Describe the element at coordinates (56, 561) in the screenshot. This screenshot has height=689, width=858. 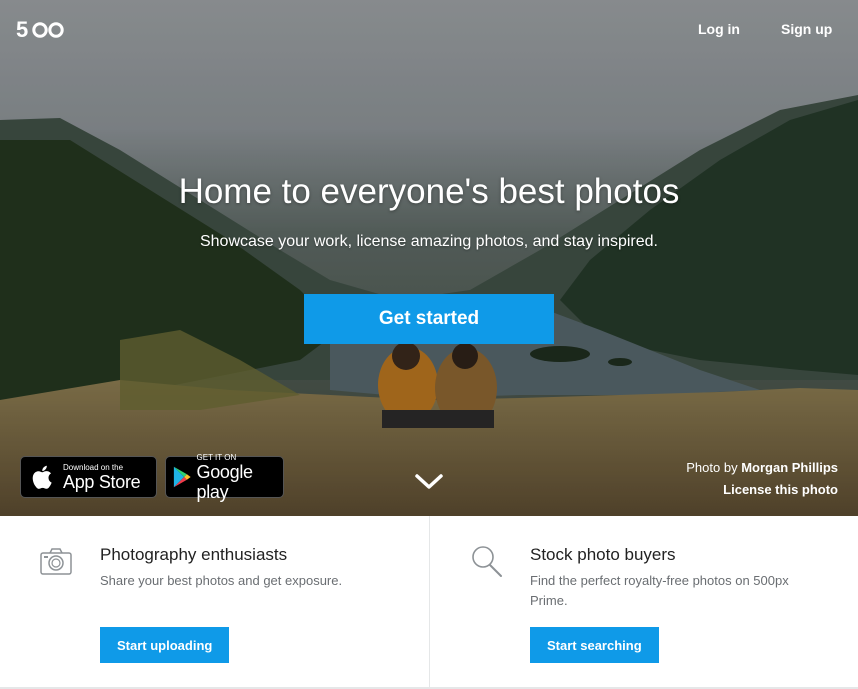
I see `camera-icon` at that location.